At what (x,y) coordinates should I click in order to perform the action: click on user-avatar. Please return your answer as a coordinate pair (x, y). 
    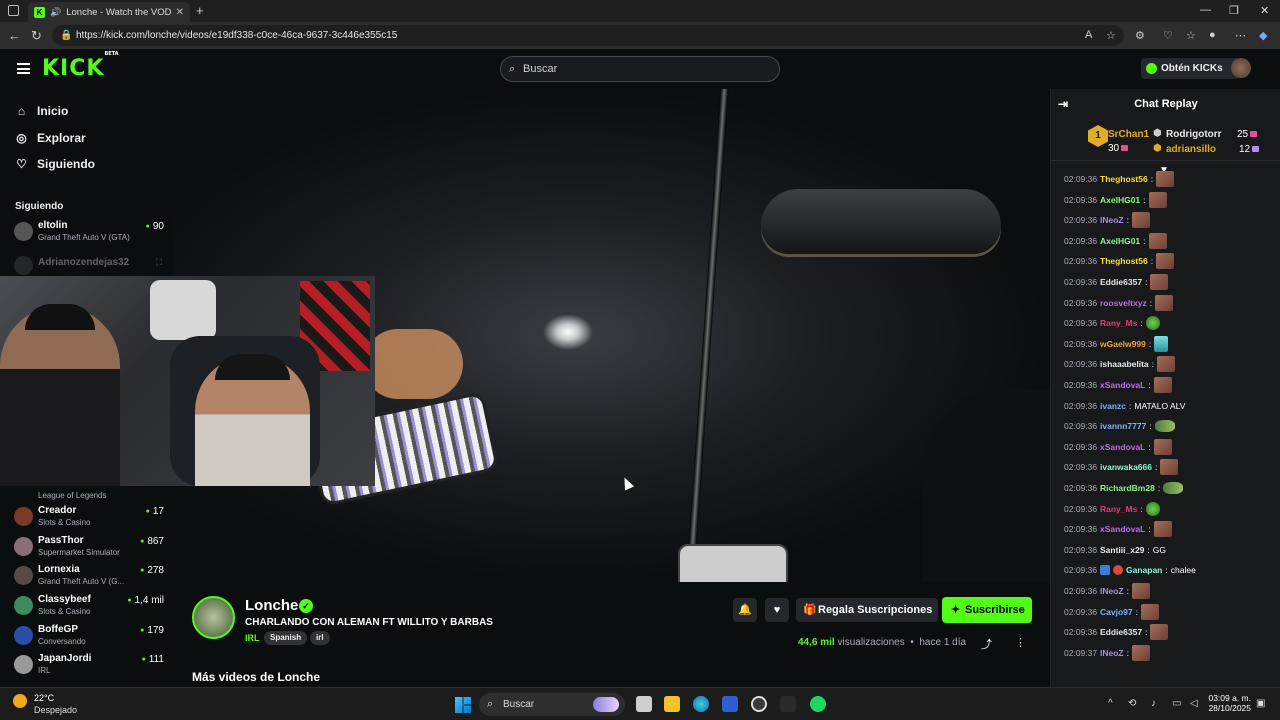
    Looking at the image, I should click on (1241, 68).